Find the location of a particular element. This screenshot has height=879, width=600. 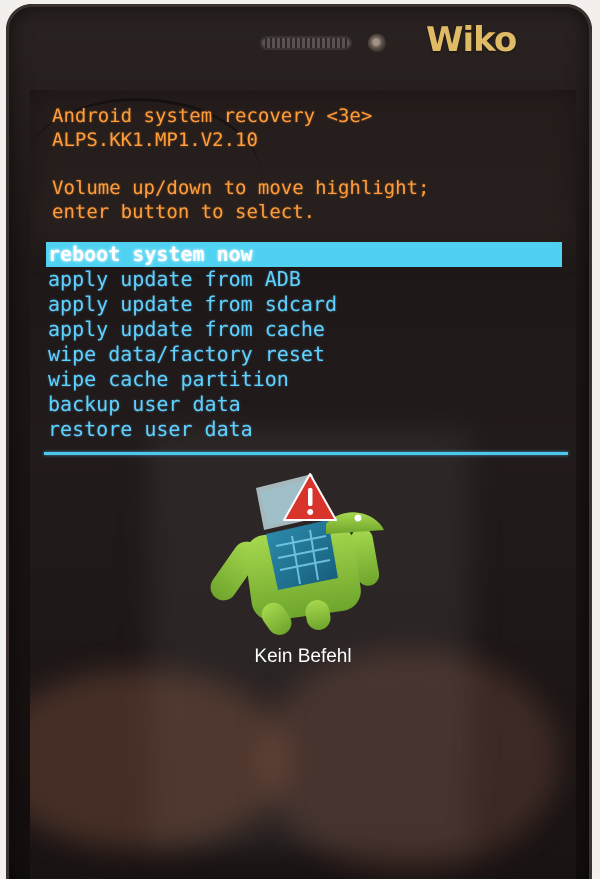

menu-item-apply-update-sdcard: apply update from sdcard is located at coordinates (304, 304).